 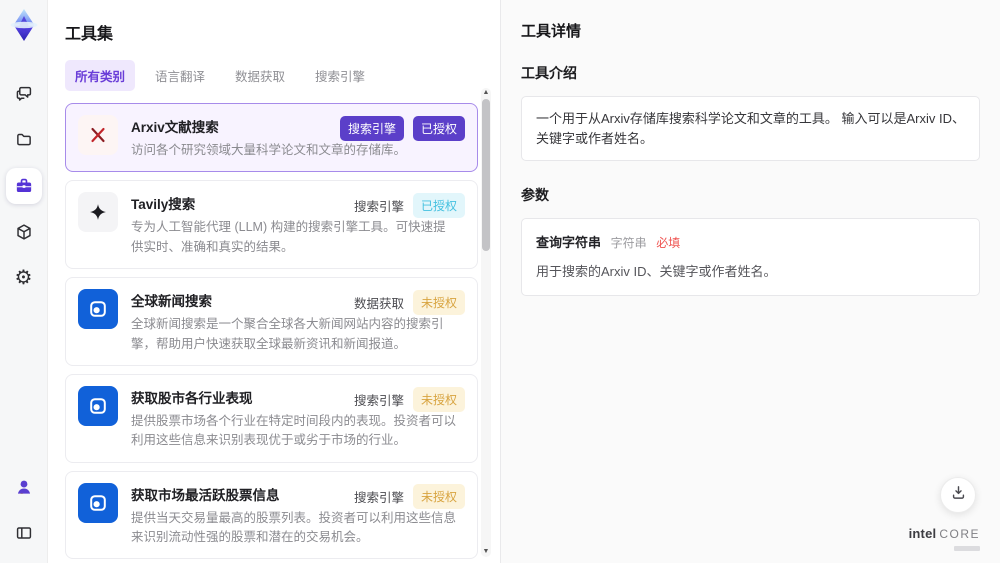 What do you see at coordinates (535, 195) in the screenshot?
I see `params-heading: 参数` at bounding box center [535, 195].